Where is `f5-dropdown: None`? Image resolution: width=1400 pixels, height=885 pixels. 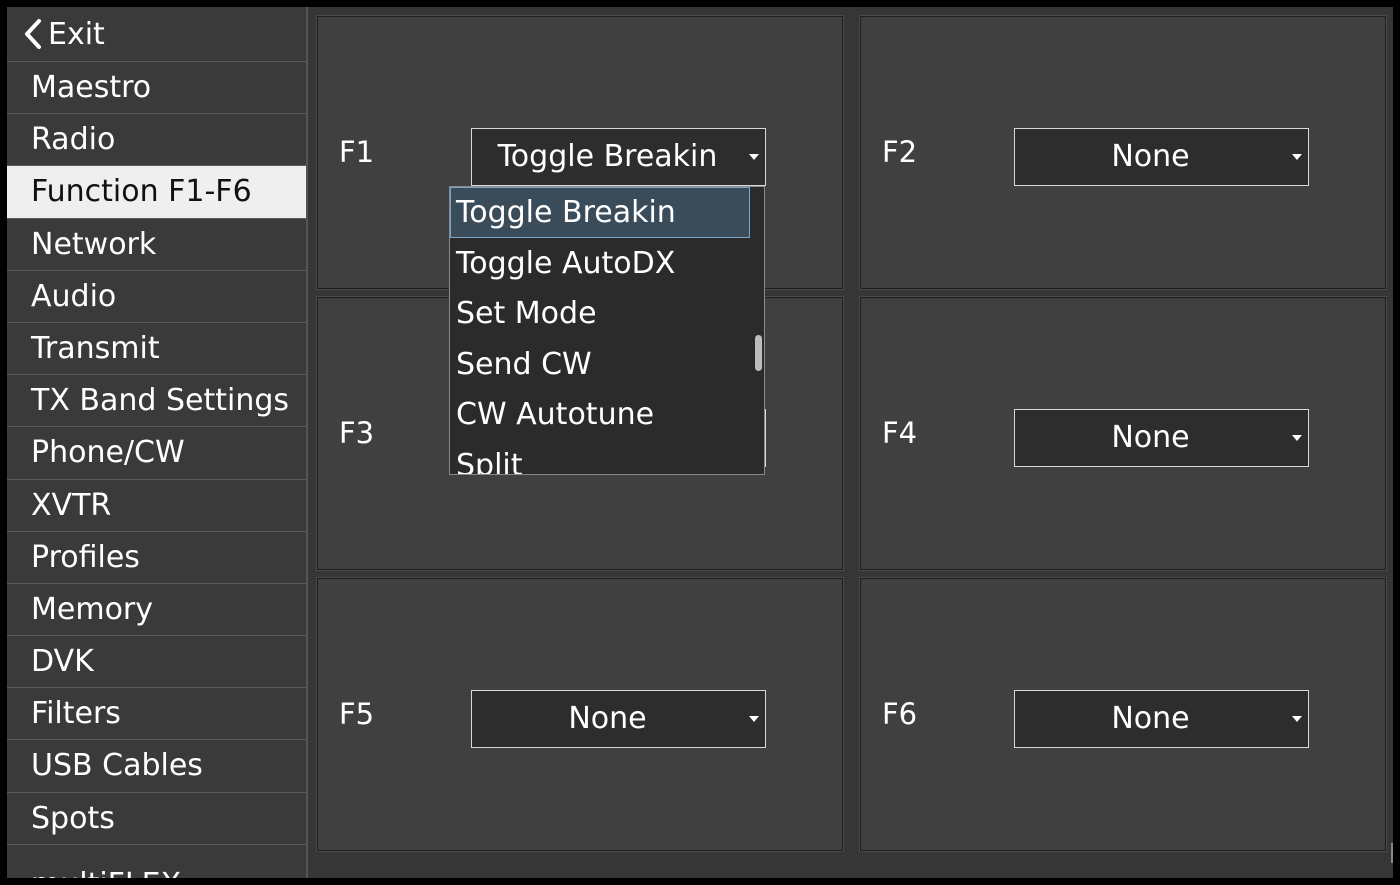
f5-dropdown: None is located at coordinates (618, 719).